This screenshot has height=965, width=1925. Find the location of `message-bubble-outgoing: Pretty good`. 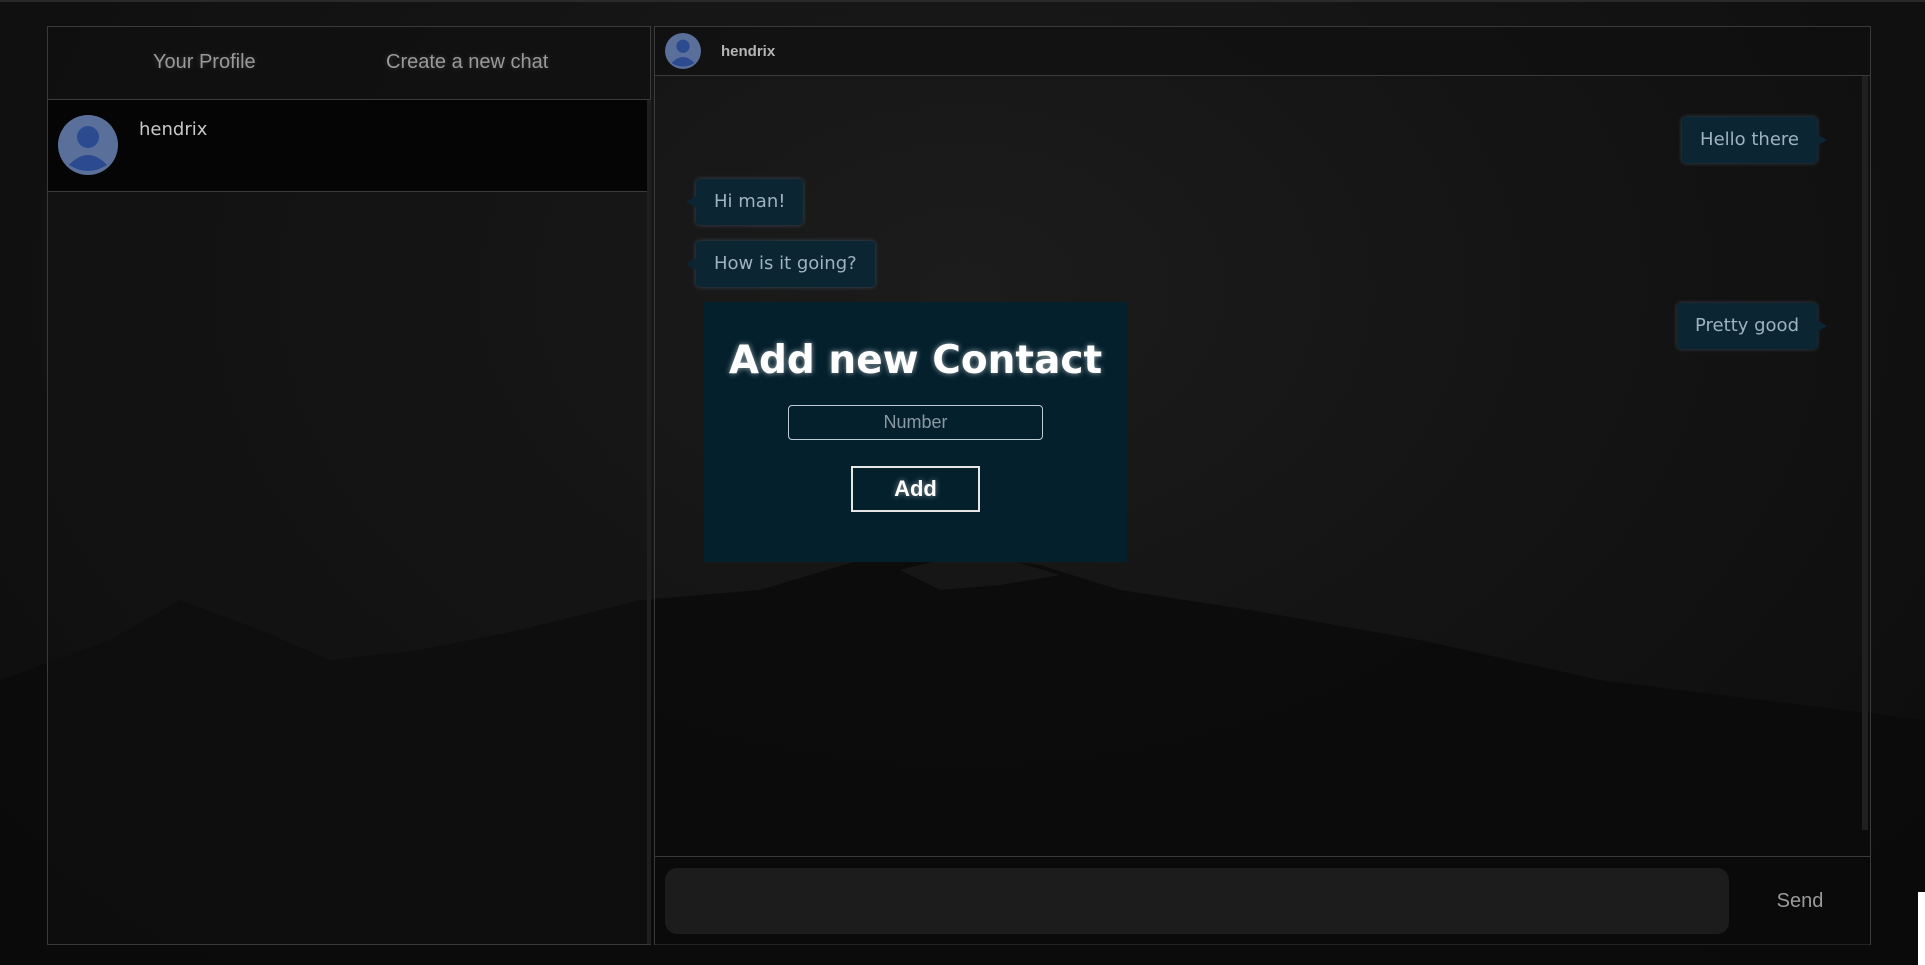

message-bubble-outgoing: Pretty good is located at coordinates (1752, 326).